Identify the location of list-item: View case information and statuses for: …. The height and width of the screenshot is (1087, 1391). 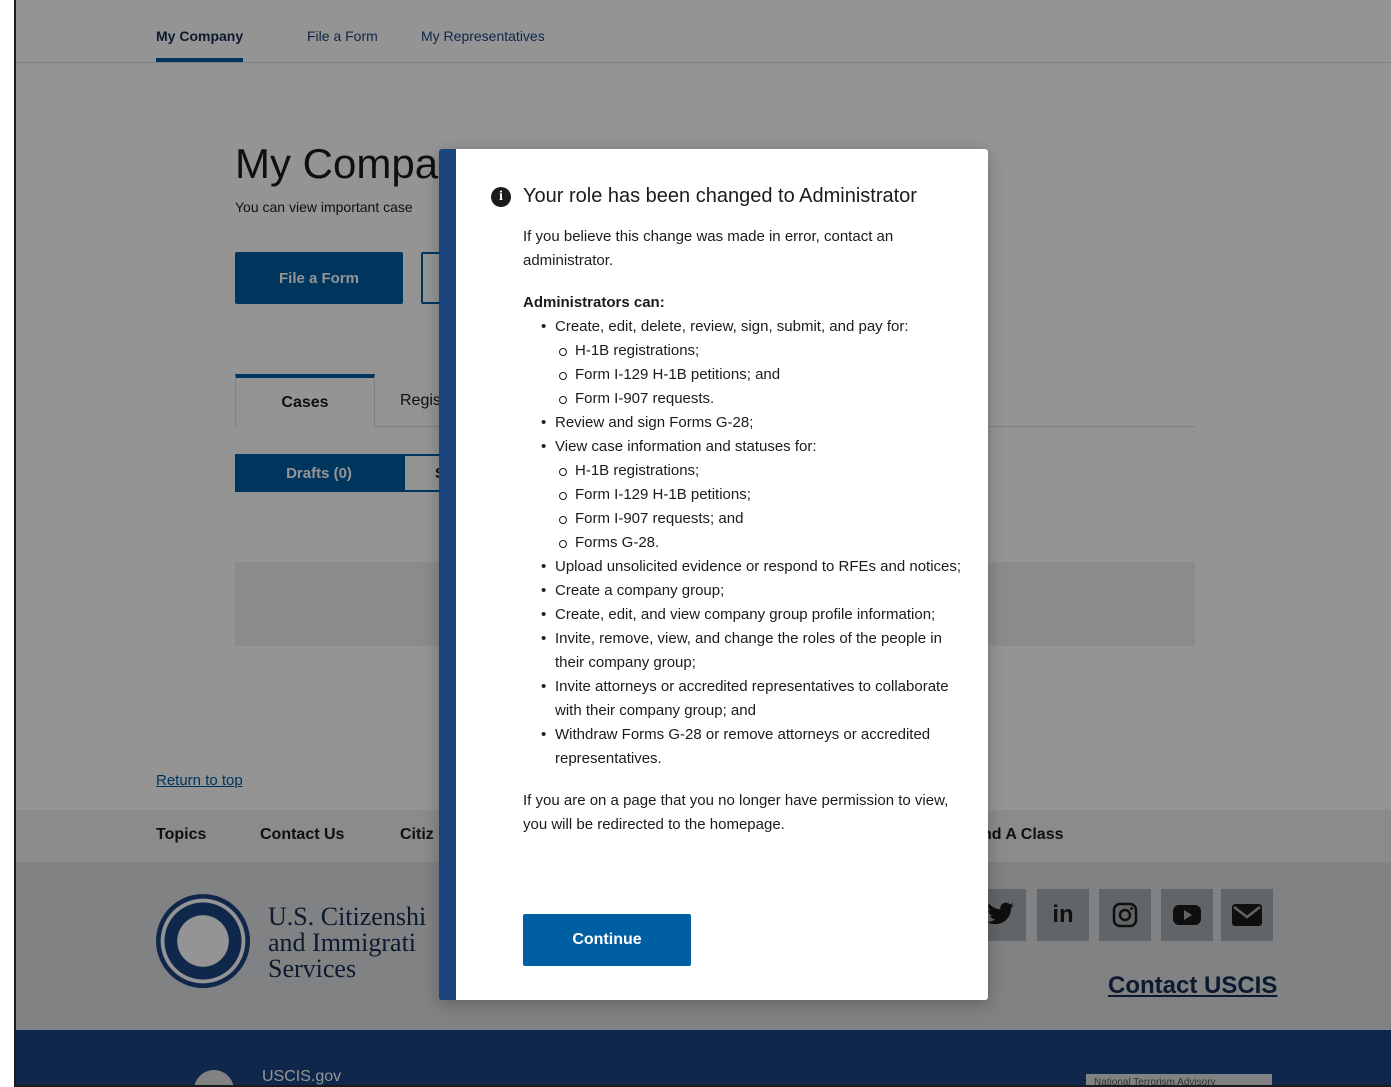
(750, 495).